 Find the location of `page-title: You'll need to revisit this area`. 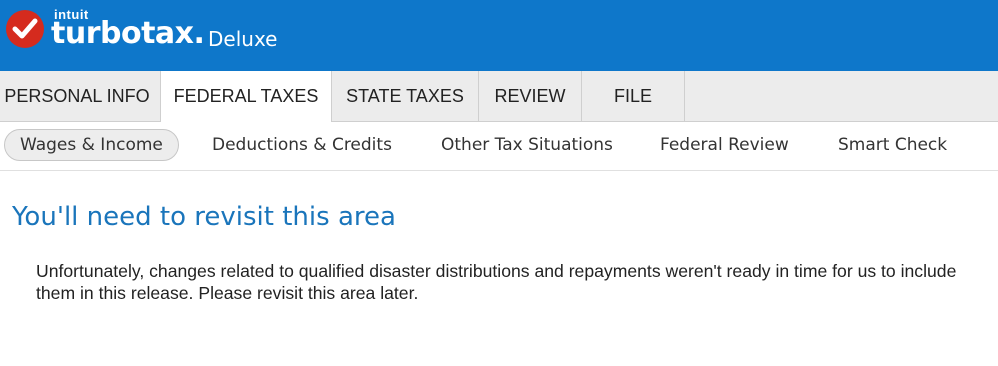

page-title: You'll need to revisit this area is located at coordinates (204, 217).